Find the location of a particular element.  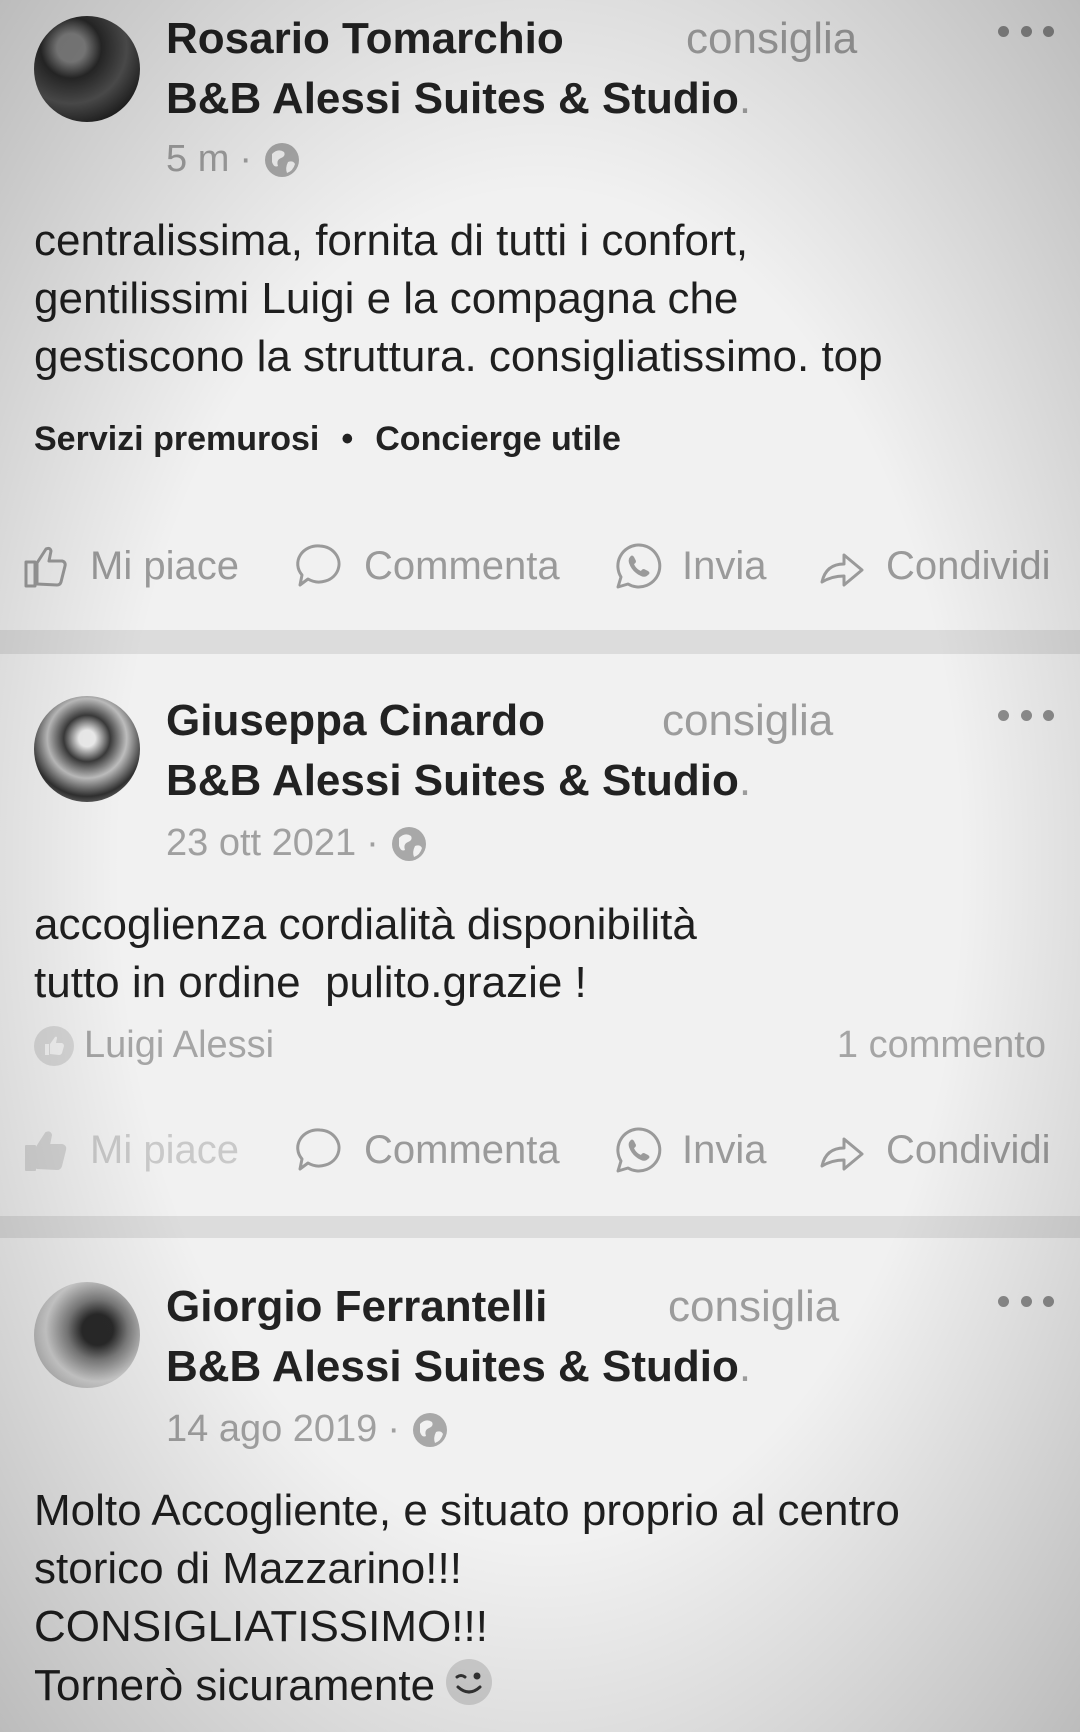

author-name: Giuseppa Cinardo is located at coordinates (355, 721).